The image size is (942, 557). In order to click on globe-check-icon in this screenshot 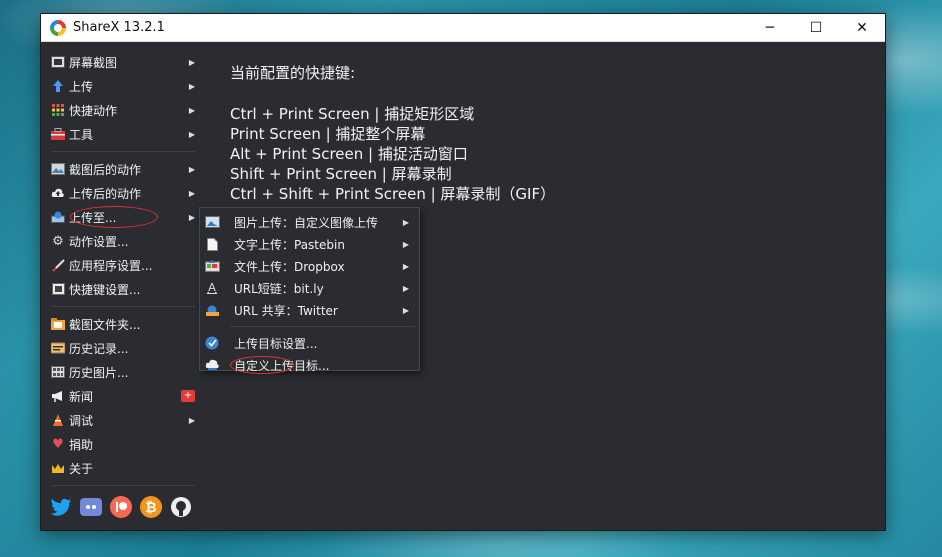, I will do `click(212, 343)`.